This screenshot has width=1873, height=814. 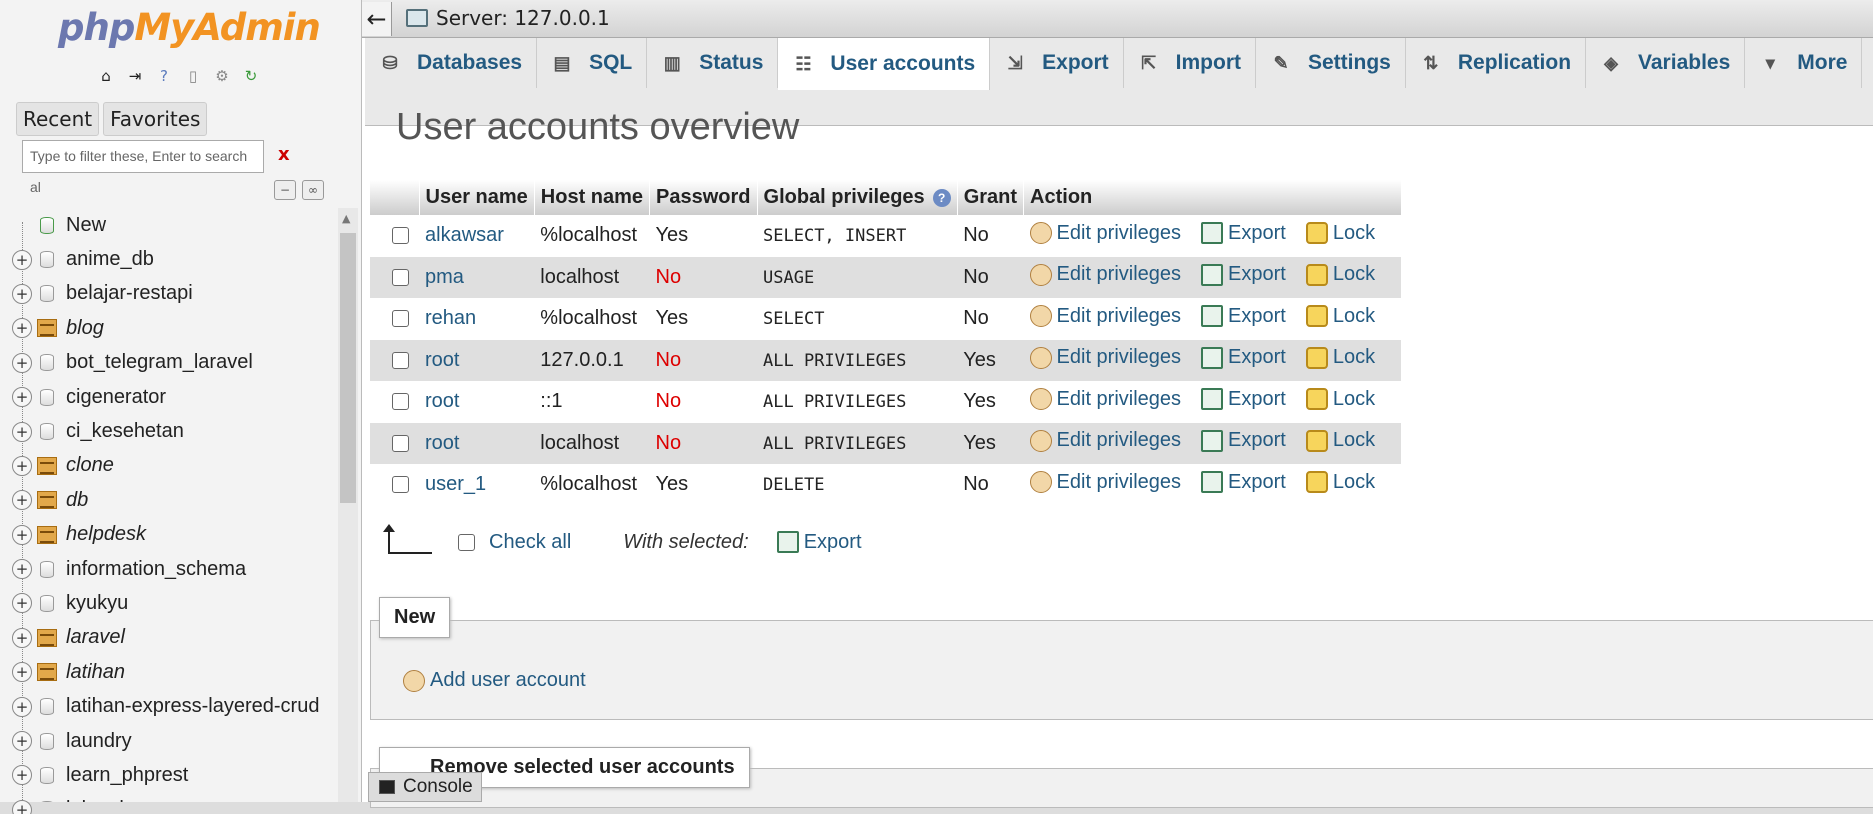 I want to click on database-tree-item: + clone, so click(x=170, y=466).